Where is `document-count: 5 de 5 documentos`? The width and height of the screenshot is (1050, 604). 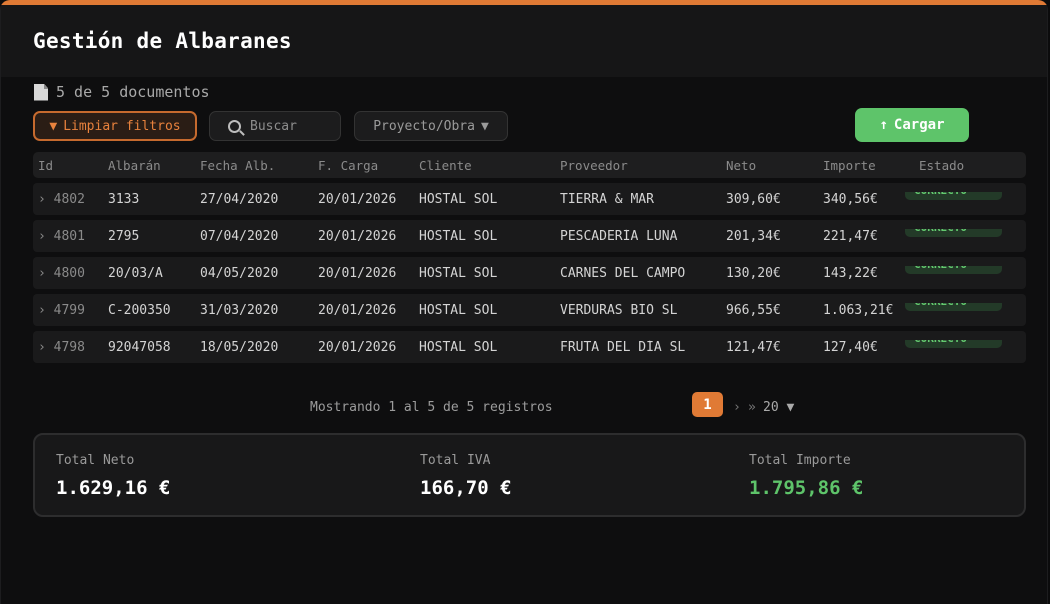 document-count: 5 de 5 documentos is located at coordinates (122, 92).